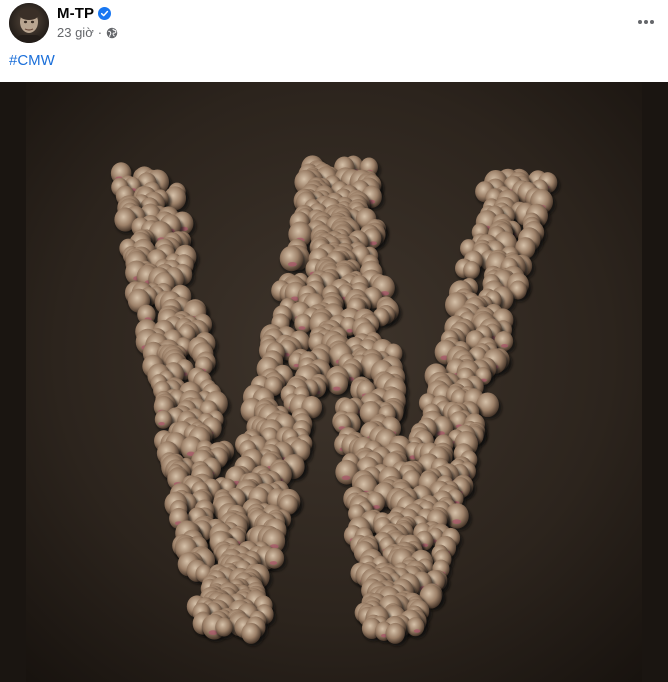  I want to click on post-header: M-TP 23 giờ ·, so click(334, 23).